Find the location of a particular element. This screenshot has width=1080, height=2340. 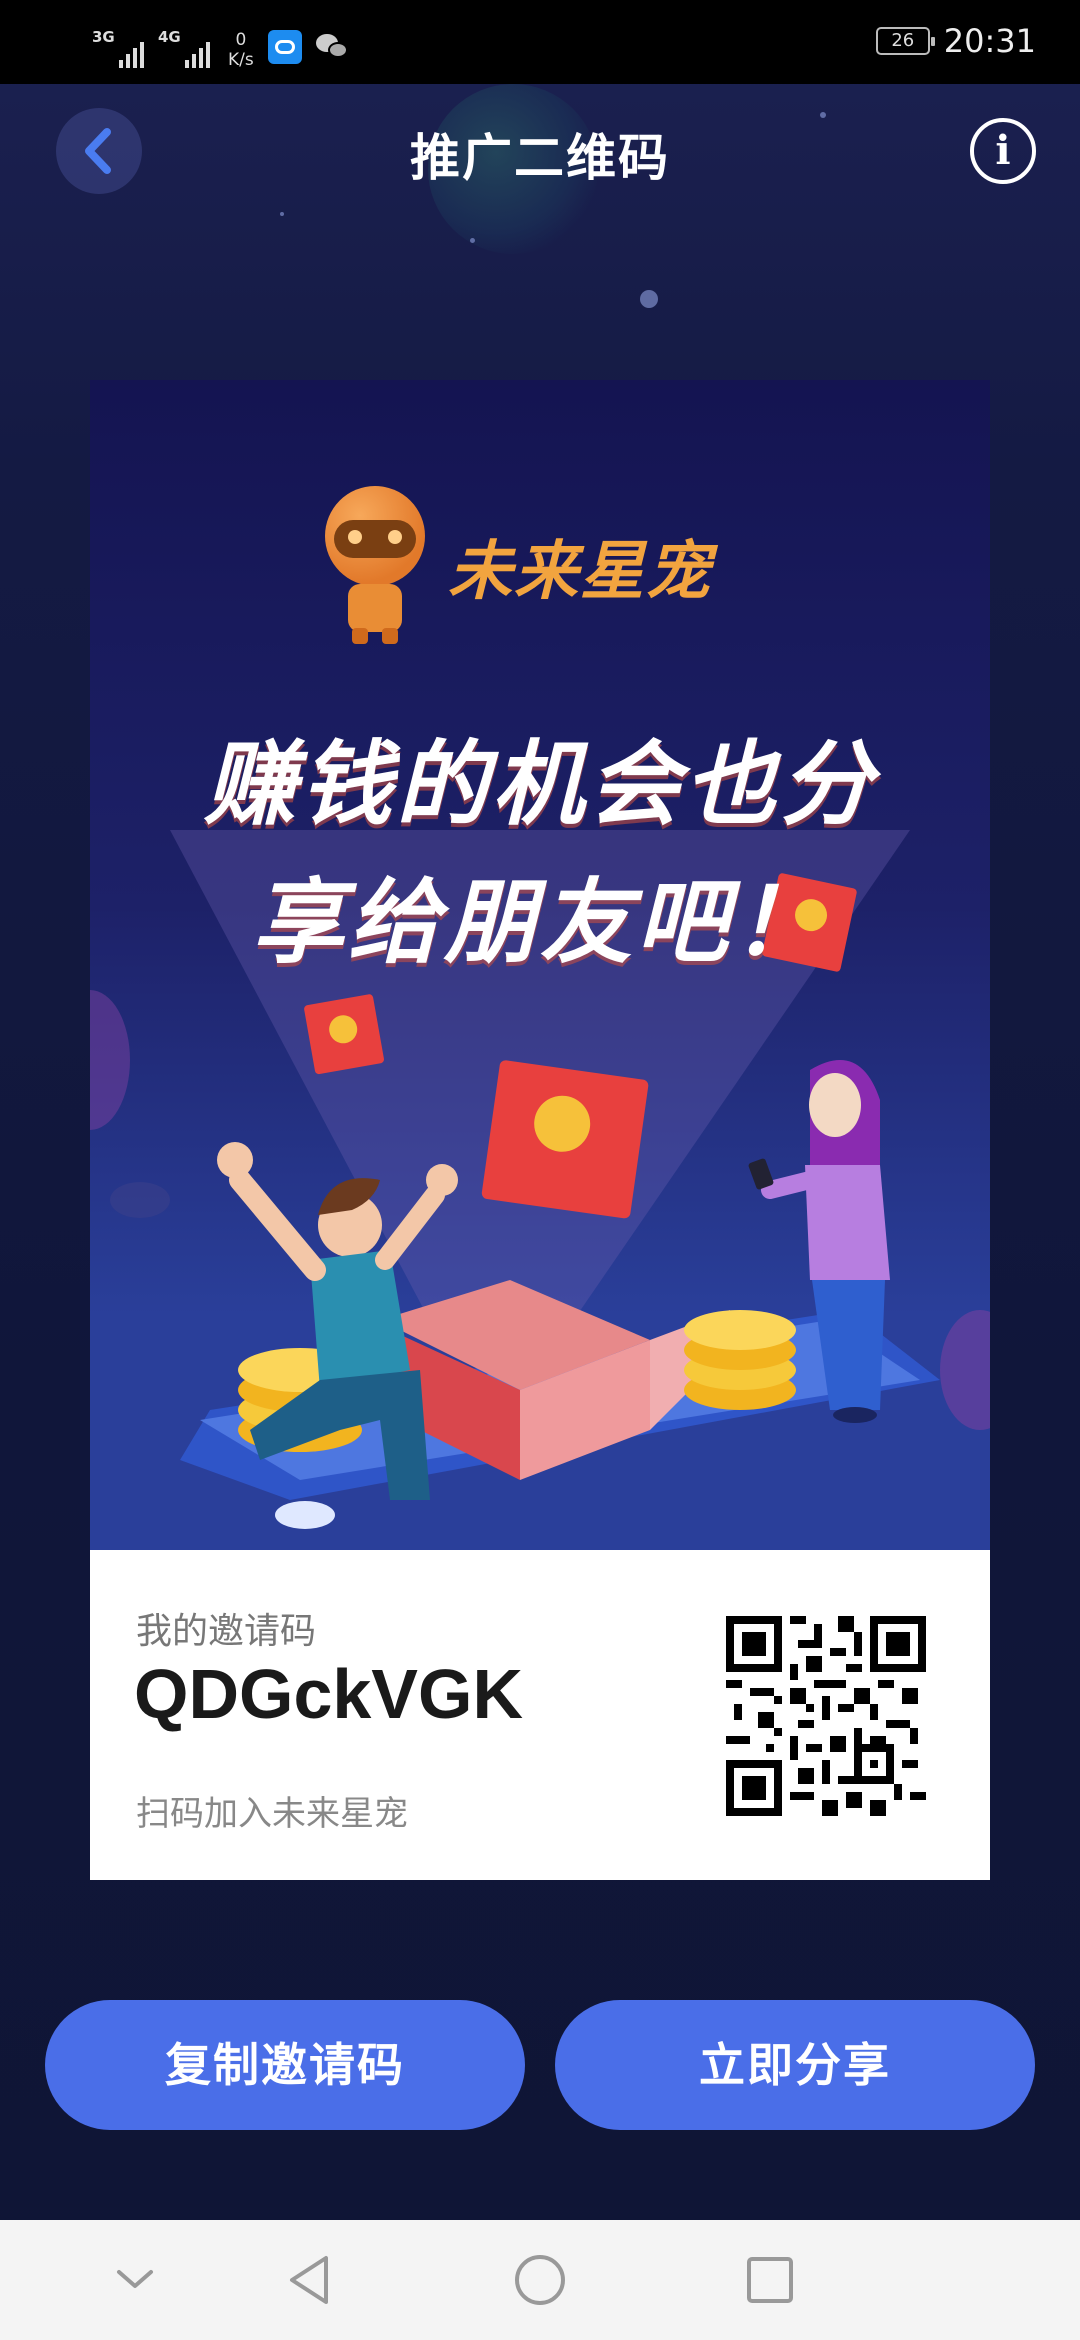

nav-hide-button is located at coordinates (135, 2280).